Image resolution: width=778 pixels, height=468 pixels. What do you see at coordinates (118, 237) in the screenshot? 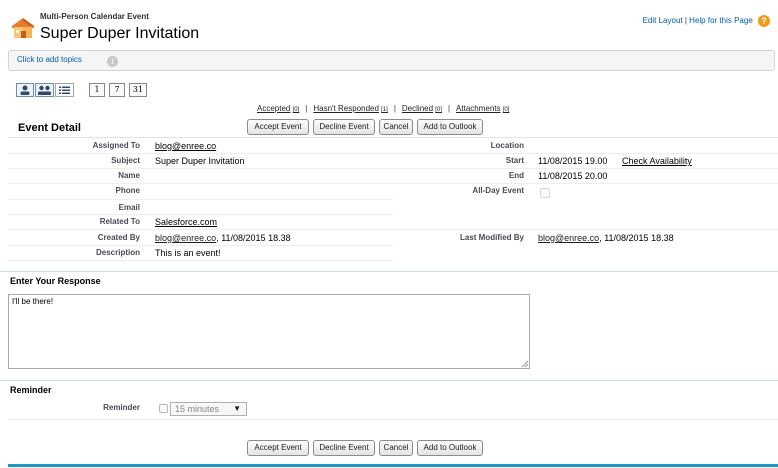
I see `field-label-created-by: Created By` at bounding box center [118, 237].